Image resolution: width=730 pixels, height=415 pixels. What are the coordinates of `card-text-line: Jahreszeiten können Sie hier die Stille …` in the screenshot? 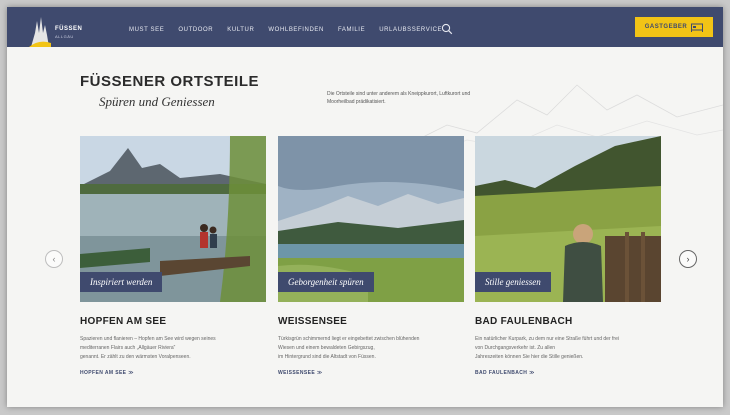 It's located at (529, 357).